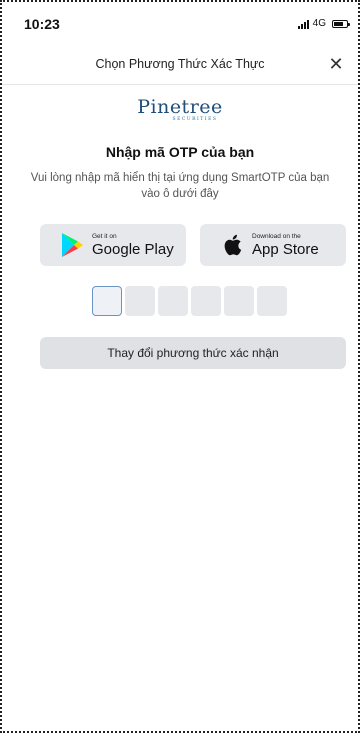  I want to click on brand-name: Pinetree, so click(180, 107).